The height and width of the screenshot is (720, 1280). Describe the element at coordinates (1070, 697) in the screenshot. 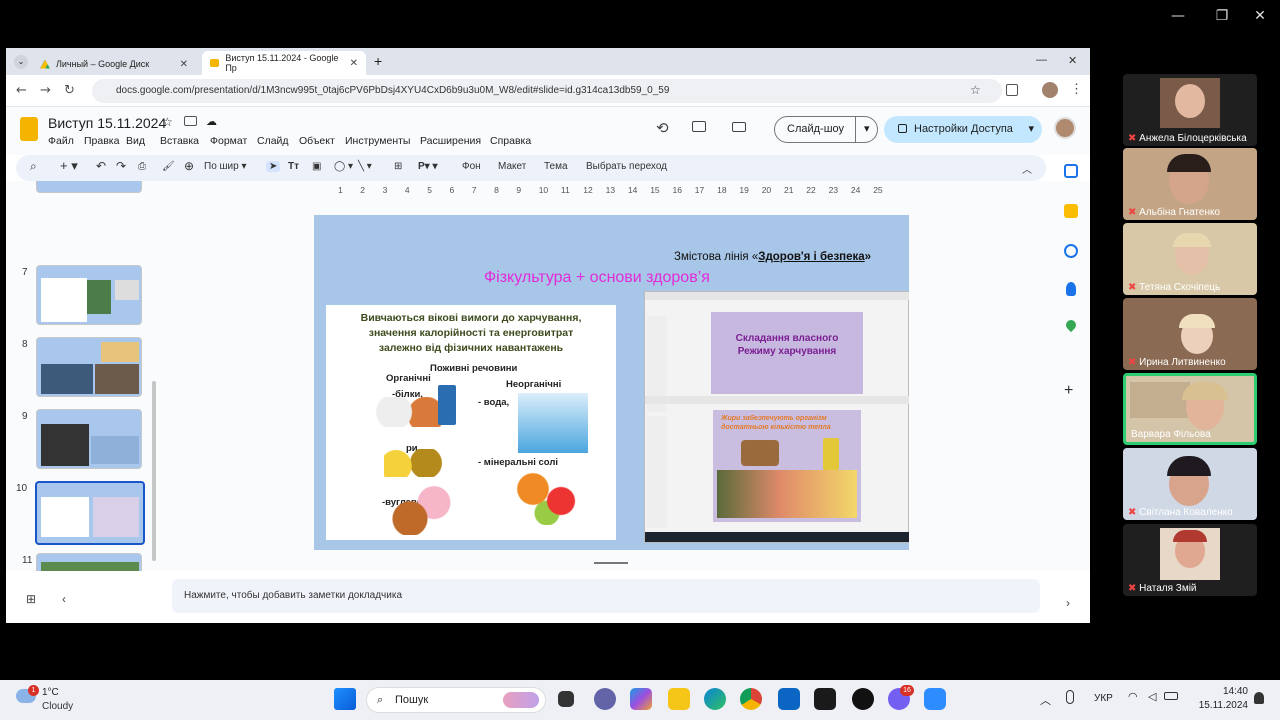

I see `microphone-icon` at that location.